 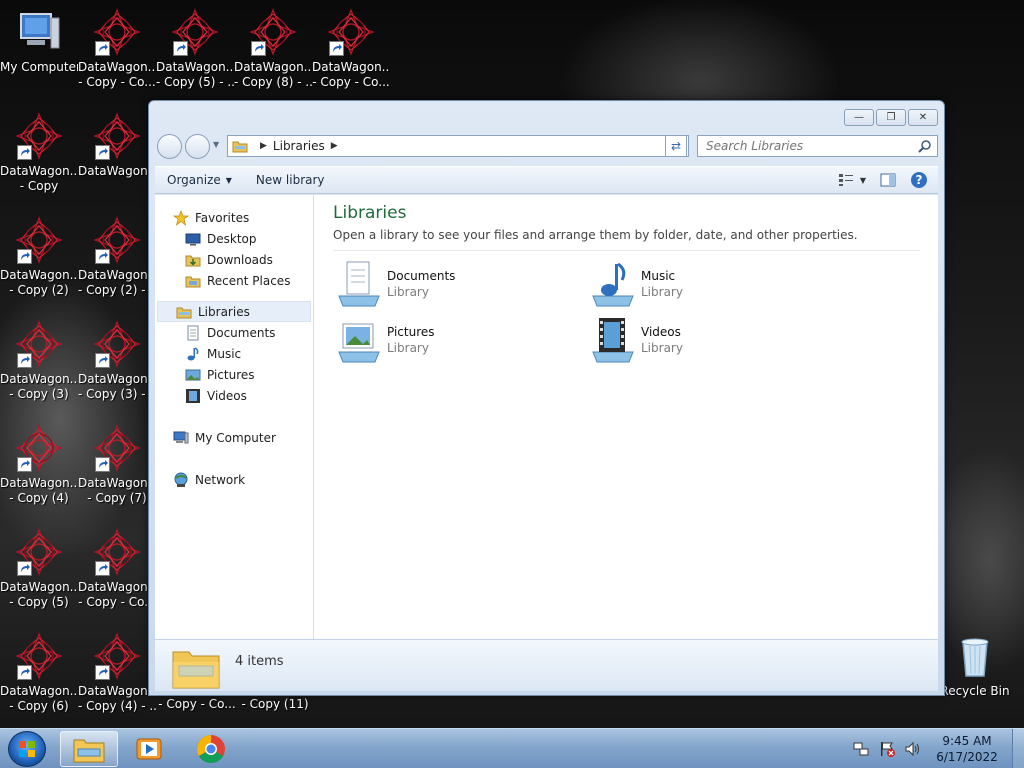 What do you see at coordinates (512, 748) in the screenshot?
I see `taskbar: 9:45 AM 6/17/2022` at bounding box center [512, 748].